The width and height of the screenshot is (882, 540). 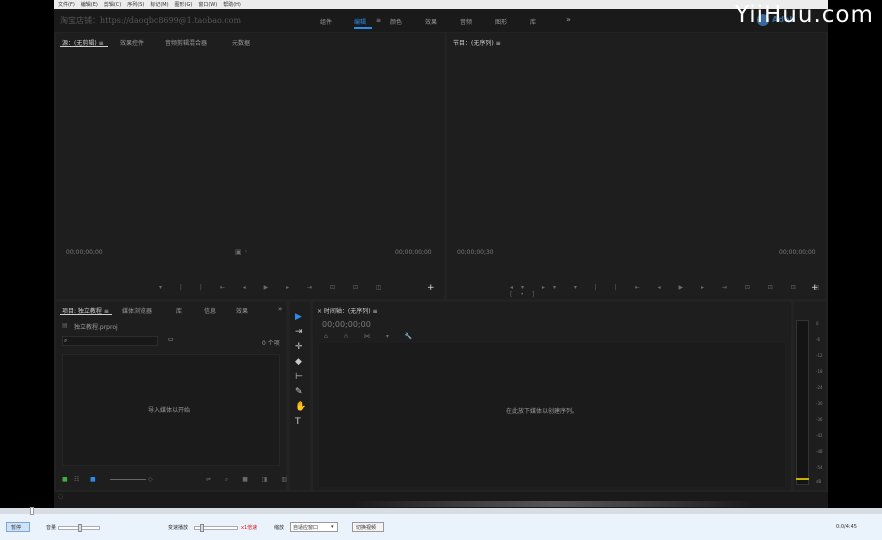 What do you see at coordinates (819, 467) in the screenshot?
I see `vu-scale-54: -54` at bounding box center [819, 467].